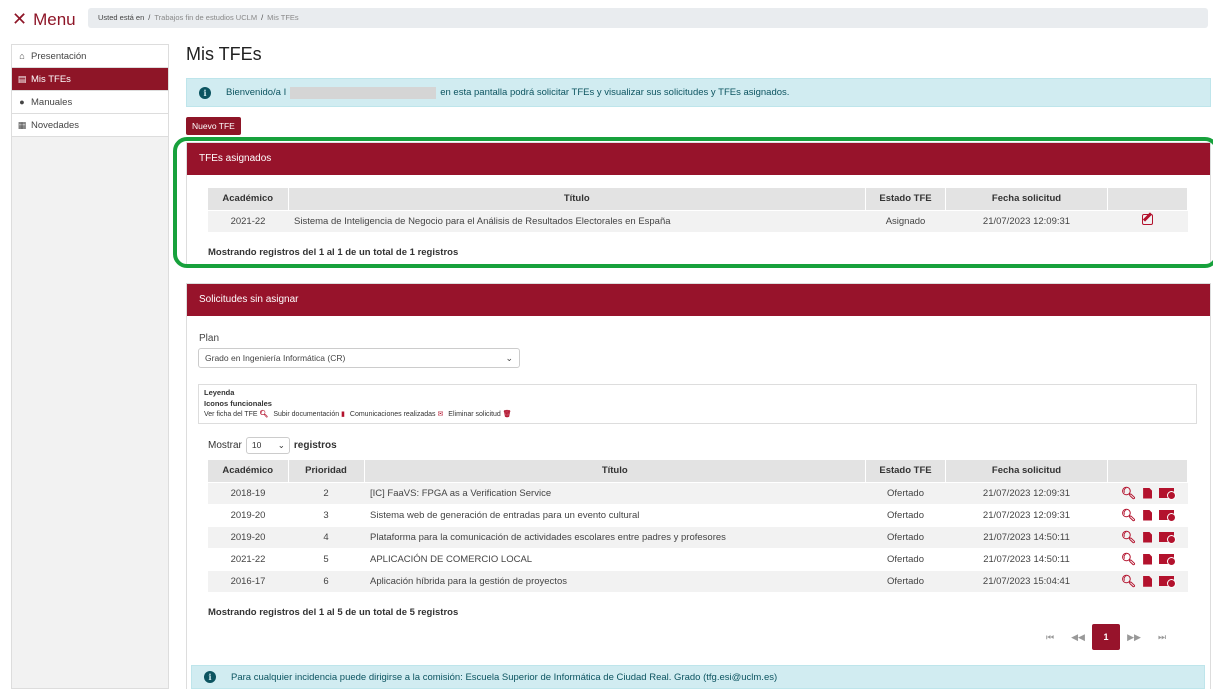 This screenshot has width=1213, height=689. Describe the element at coordinates (248, 471) in the screenshot. I see `col-academico: Académico` at that location.